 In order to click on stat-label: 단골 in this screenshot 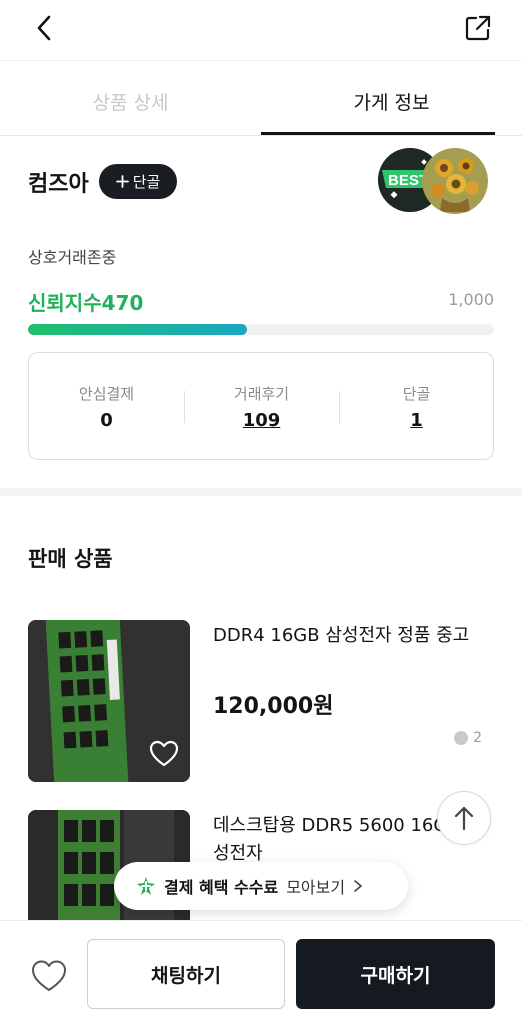, I will do `click(416, 394)`.